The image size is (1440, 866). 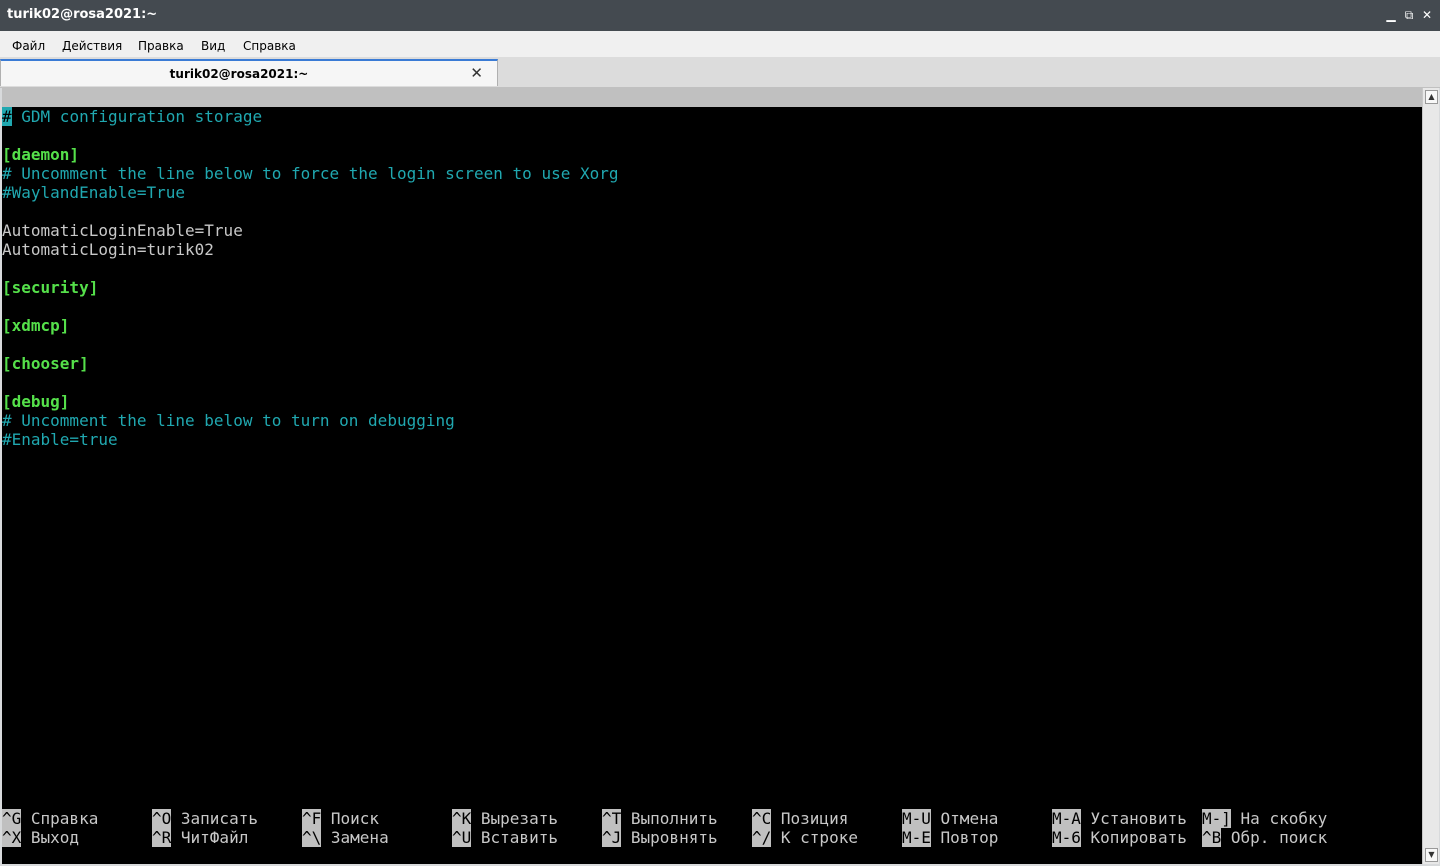 I want to click on shortcut-item: ^K Вырезать, so click(x=505, y=818).